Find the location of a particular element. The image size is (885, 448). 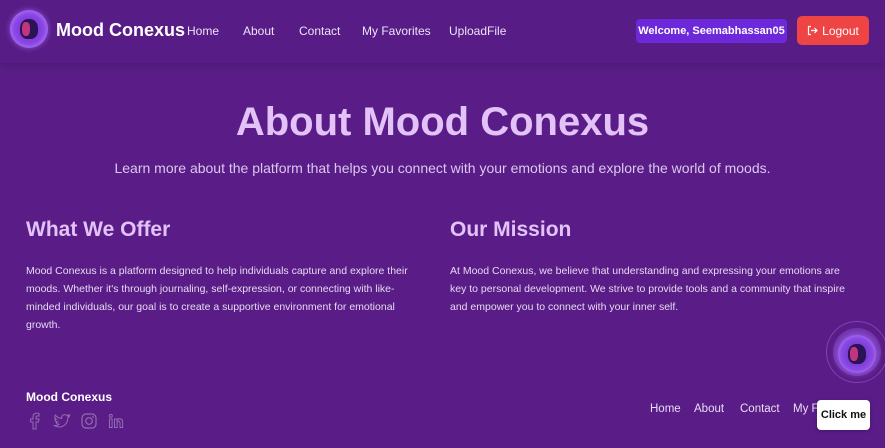

what-we-offer-heading: What We Offer is located at coordinates (98, 229).